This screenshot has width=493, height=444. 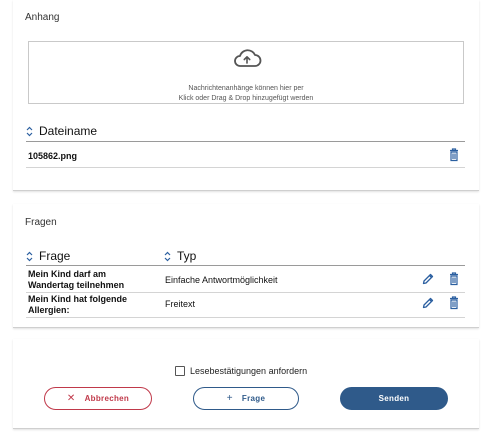 I want to click on cloud-upload-icon, so click(x=248, y=58).